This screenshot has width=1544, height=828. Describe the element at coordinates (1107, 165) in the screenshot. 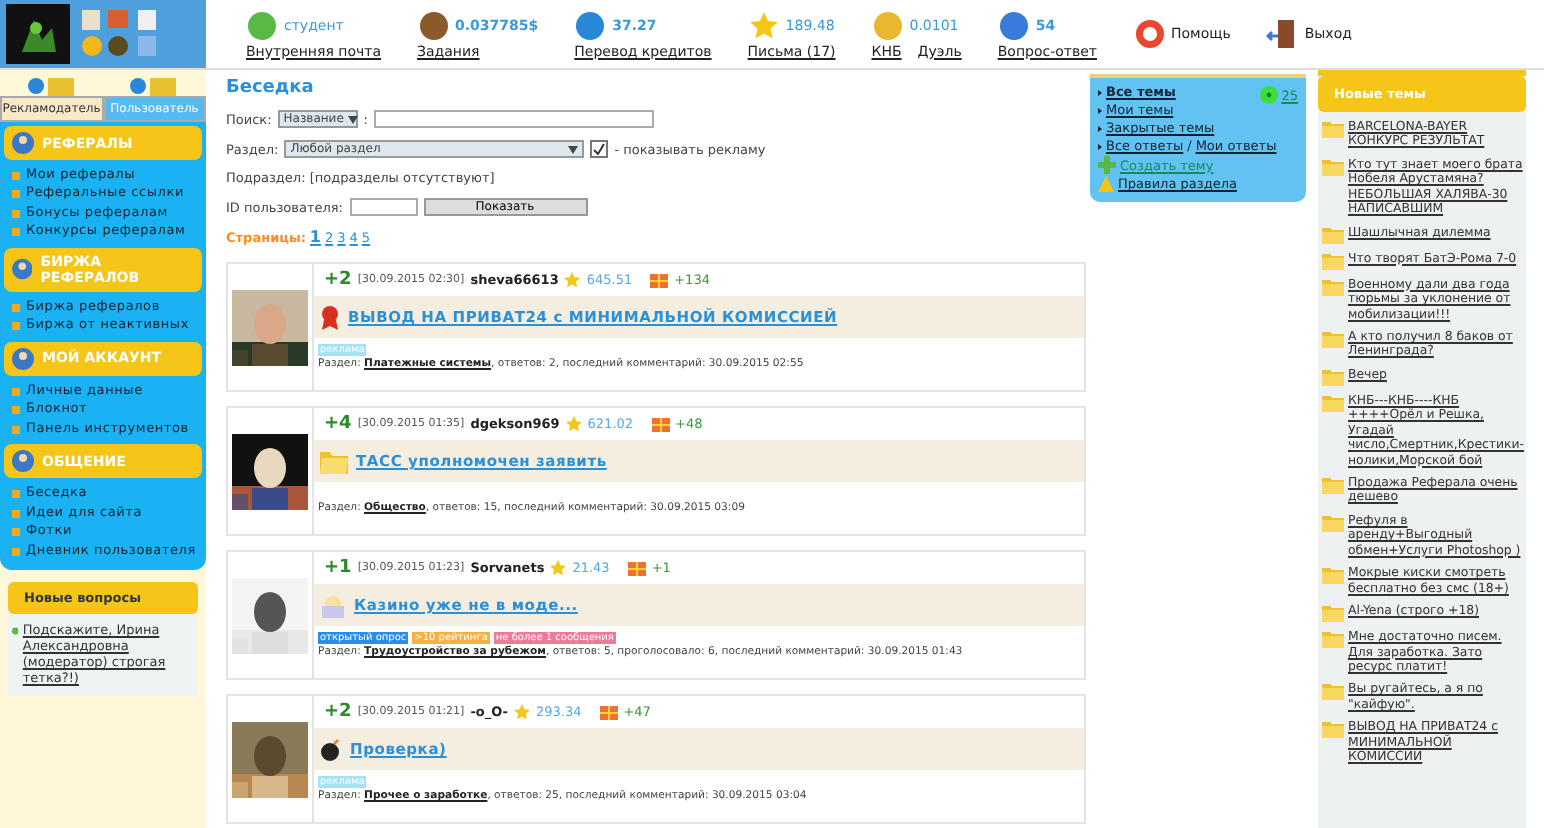

I see `plus-icon` at that location.